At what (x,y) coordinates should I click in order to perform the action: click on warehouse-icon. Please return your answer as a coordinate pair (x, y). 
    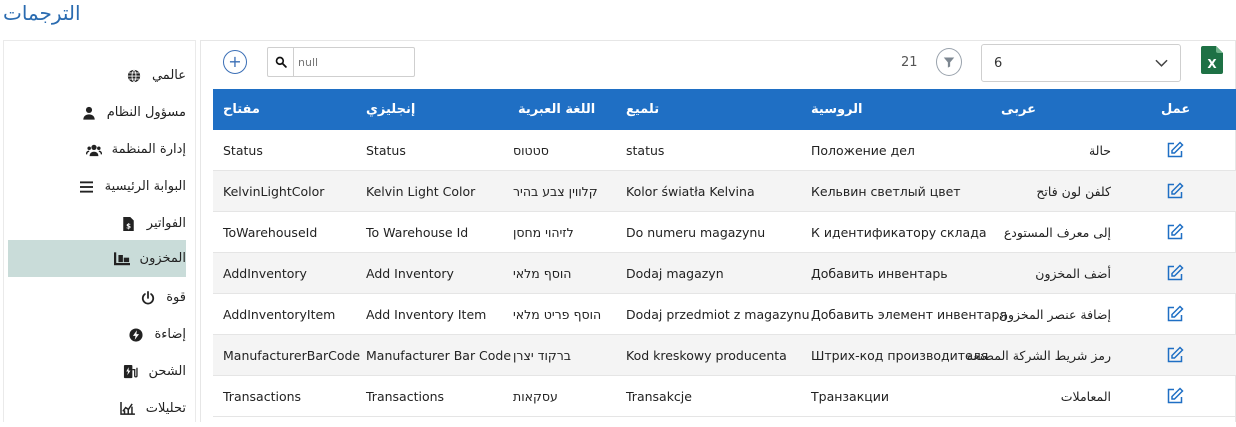
    Looking at the image, I should click on (121, 259).